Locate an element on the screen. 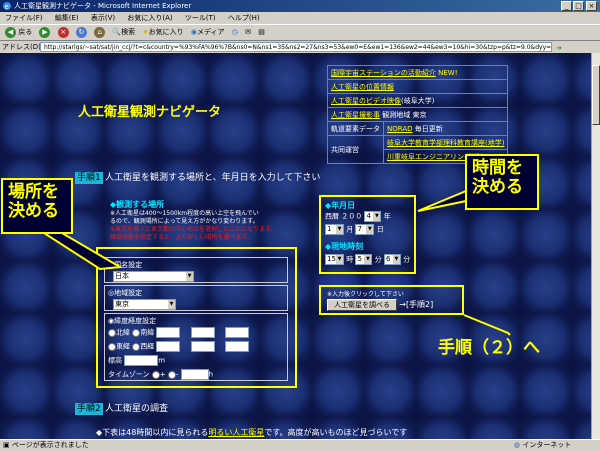 Image resolution: width=600 pixels, height=451 pixels. status-bar: ▣ ページが表示されました ◍ インターネット is located at coordinates (300, 444).